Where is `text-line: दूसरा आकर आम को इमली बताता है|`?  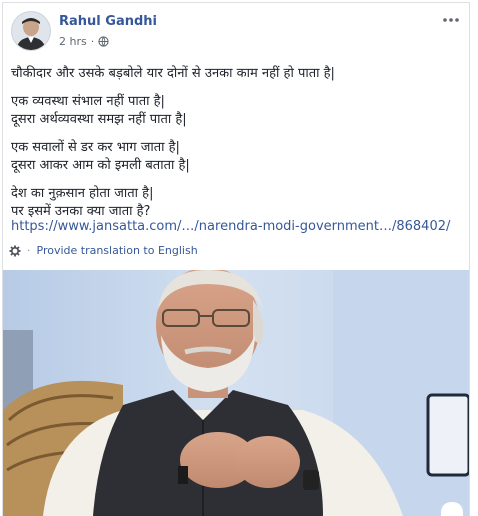 text-line: दूसरा आकर आम को इमली बताता है| is located at coordinates (100, 165).